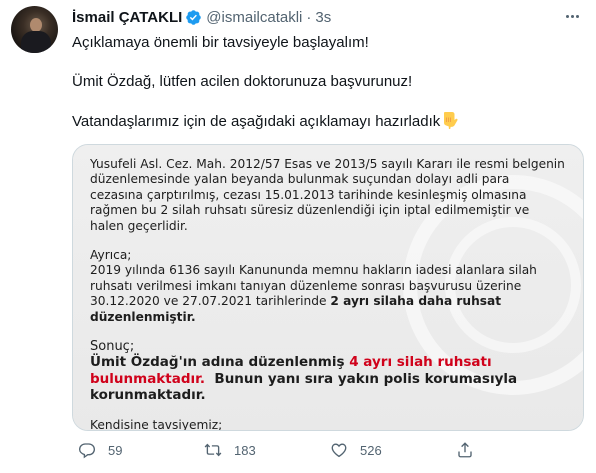  I want to click on retweet-button: 183, so click(230, 450).